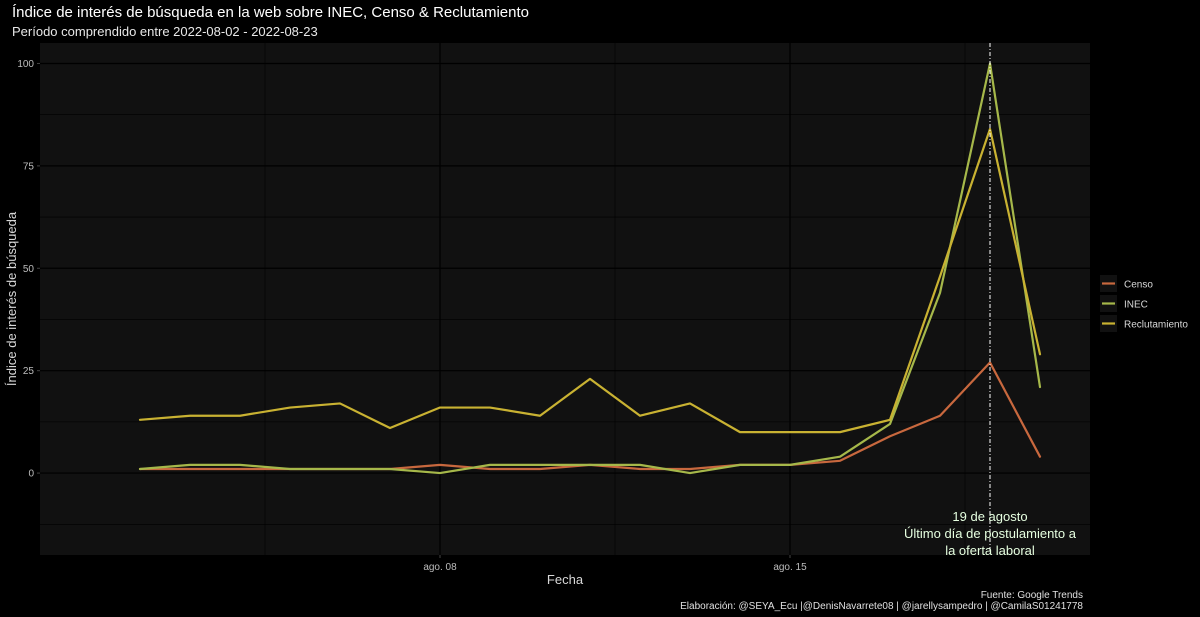  Describe the element at coordinates (989, 516) in the screenshot. I see `annotation-line: 19 de agosto` at that location.